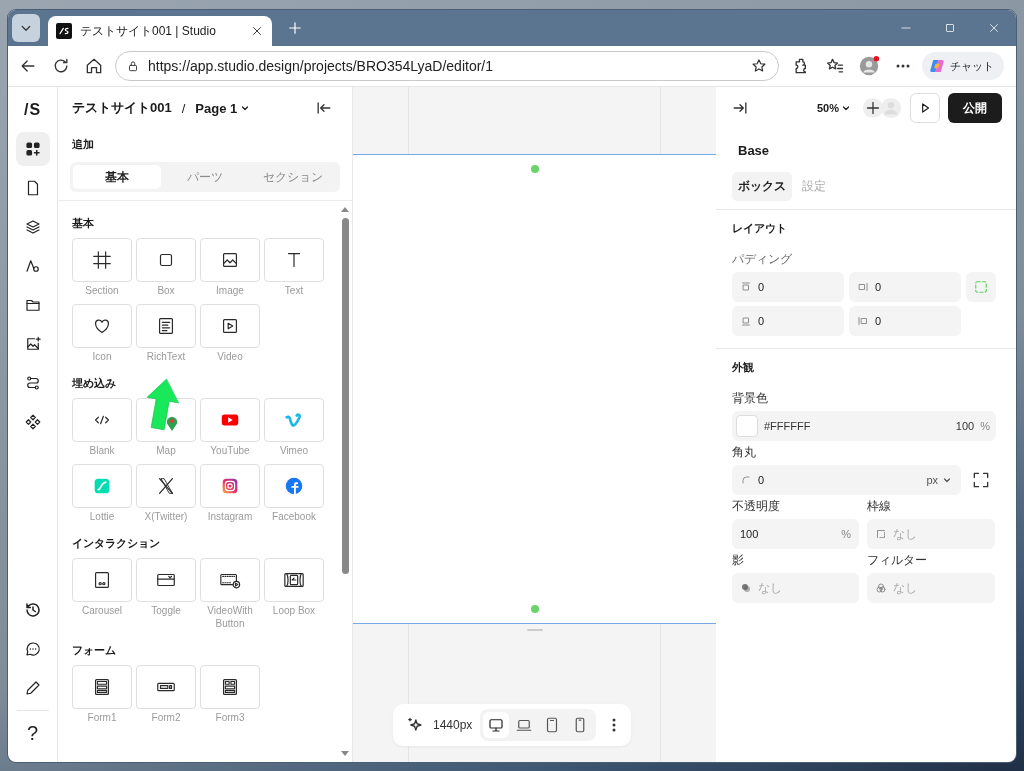 The width and height of the screenshot is (1024, 771). What do you see at coordinates (166, 291) in the screenshot?
I see `tile-label: Box` at bounding box center [166, 291].